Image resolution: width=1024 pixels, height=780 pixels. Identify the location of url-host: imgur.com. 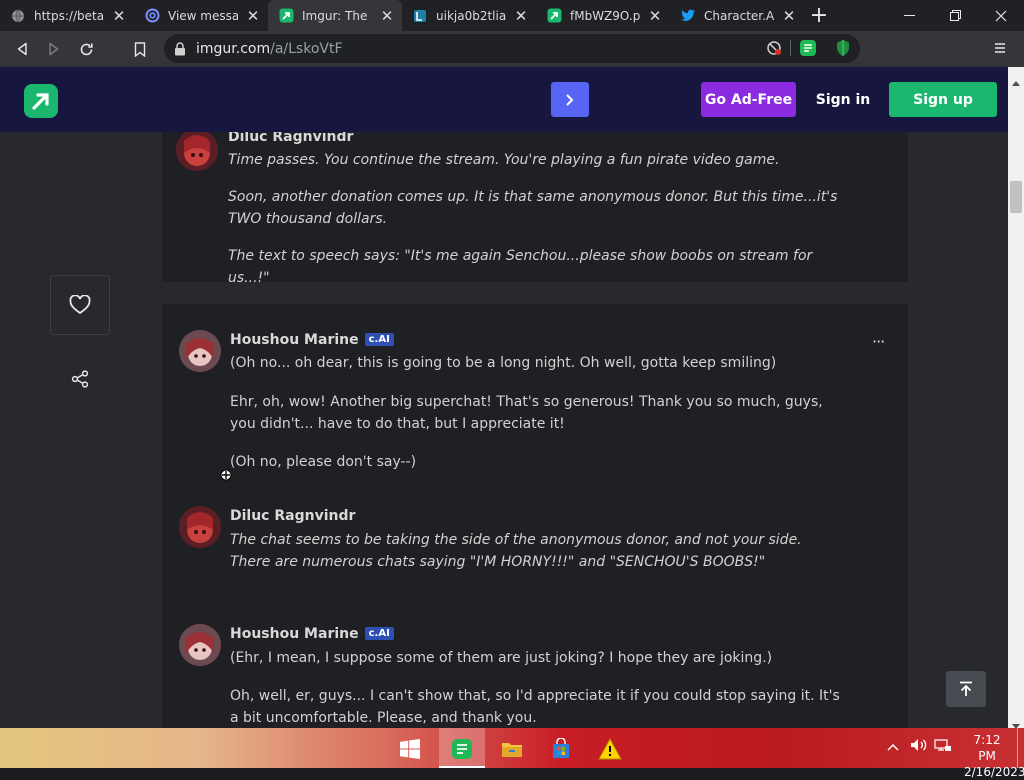
(233, 48).